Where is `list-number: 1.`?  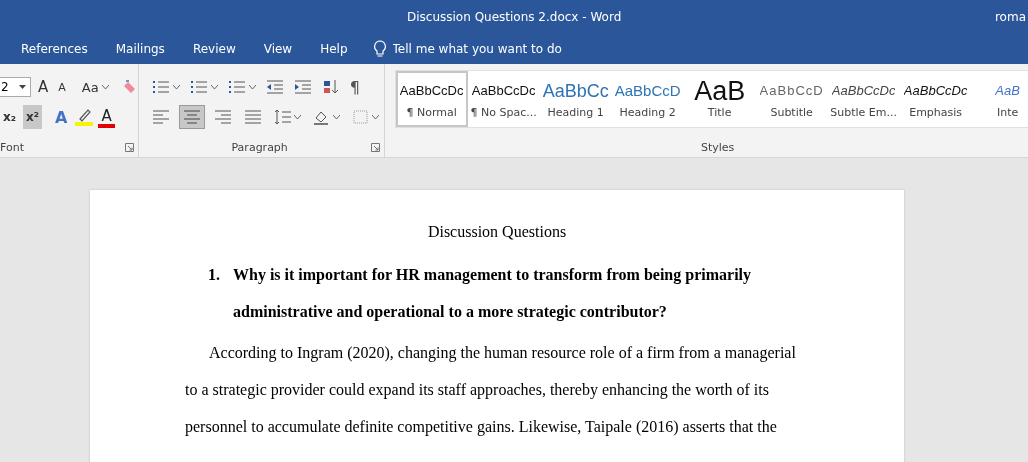 list-number: 1. is located at coordinates (214, 275).